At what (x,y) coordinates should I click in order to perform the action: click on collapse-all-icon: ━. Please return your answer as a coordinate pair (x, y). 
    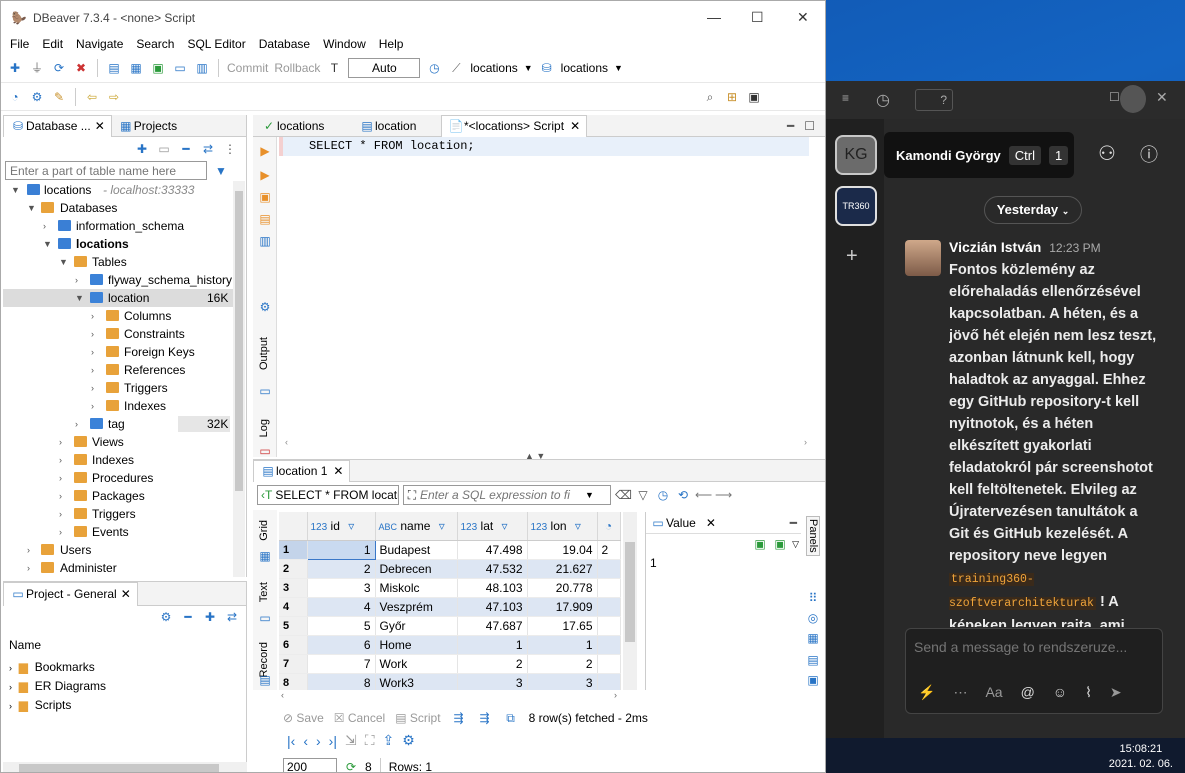
    Looking at the image, I should click on (186, 149).